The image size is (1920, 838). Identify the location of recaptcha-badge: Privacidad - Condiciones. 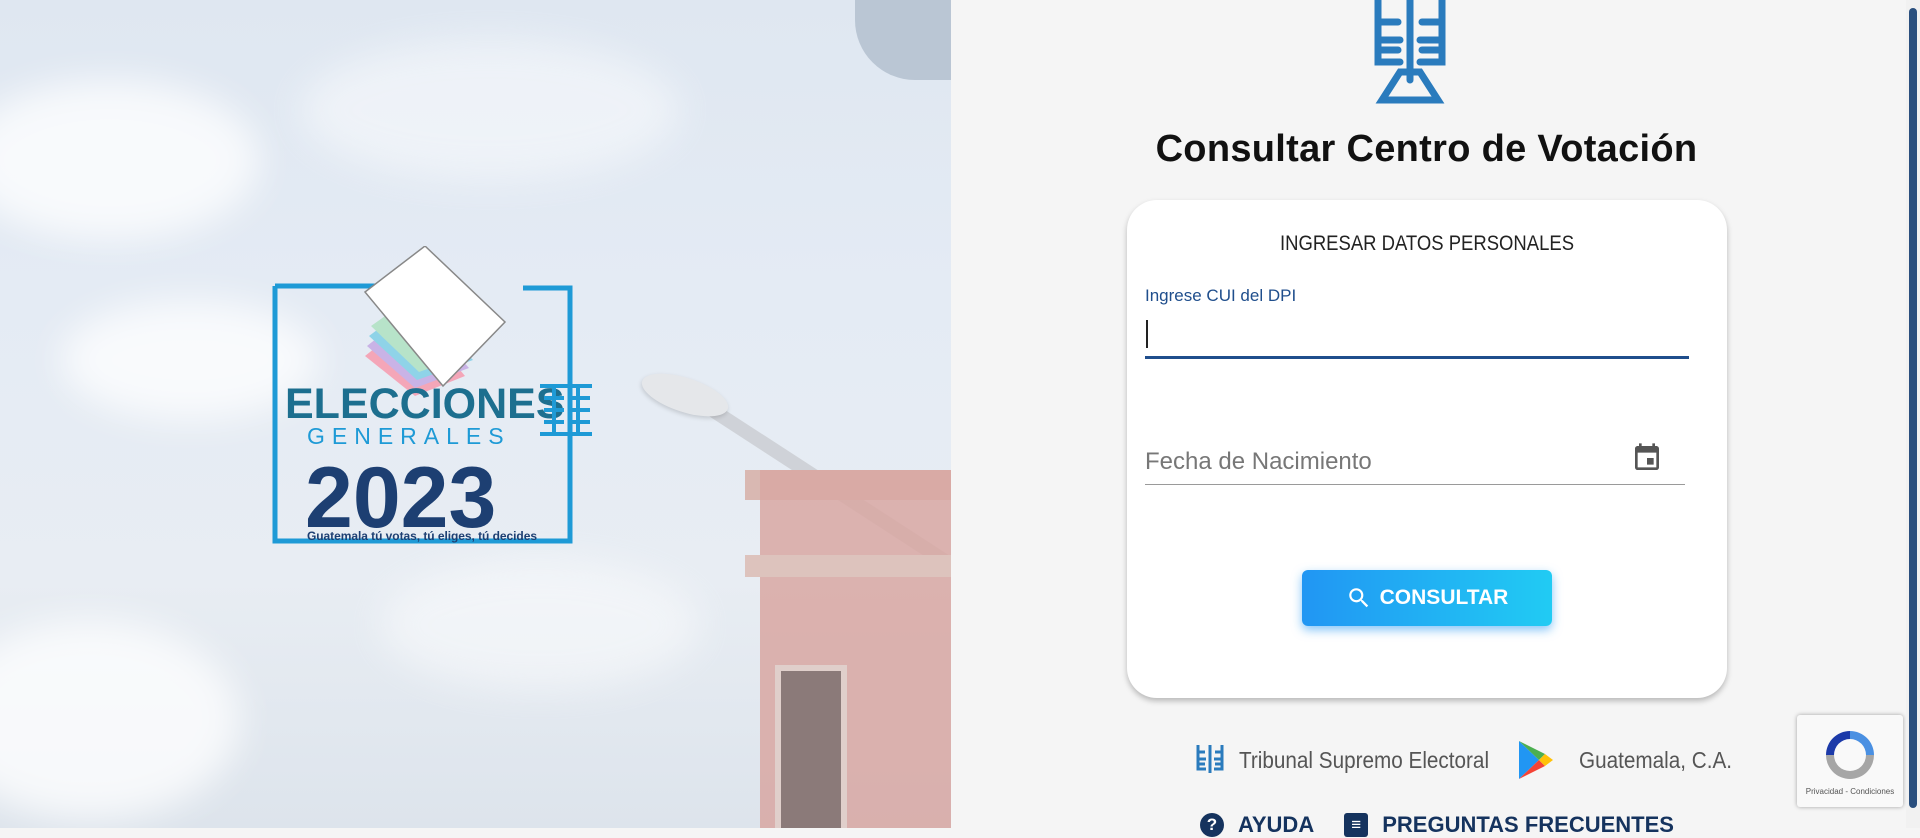
(1850, 761).